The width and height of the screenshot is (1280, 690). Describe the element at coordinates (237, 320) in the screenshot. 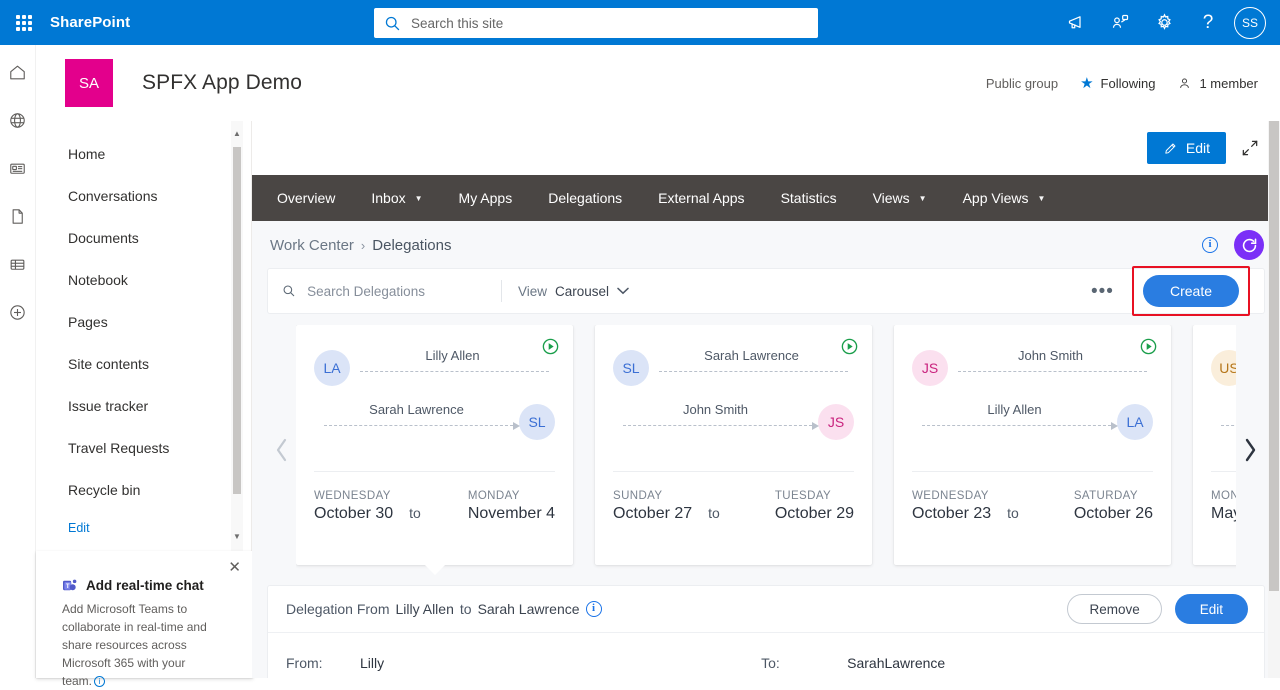

I see `scrollbar-thumb` at that location.